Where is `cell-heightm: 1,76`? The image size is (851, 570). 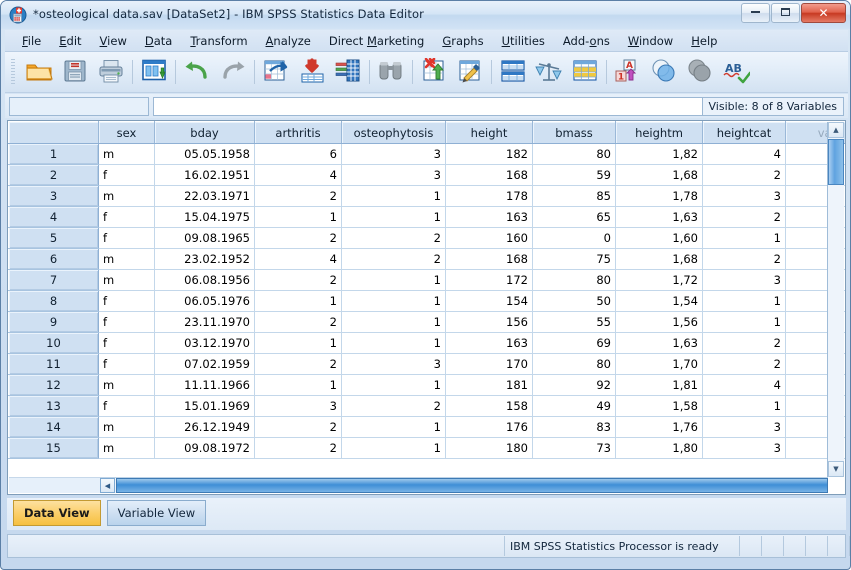 cell-heightm: 1,76 is located at coordinates (659, 427).